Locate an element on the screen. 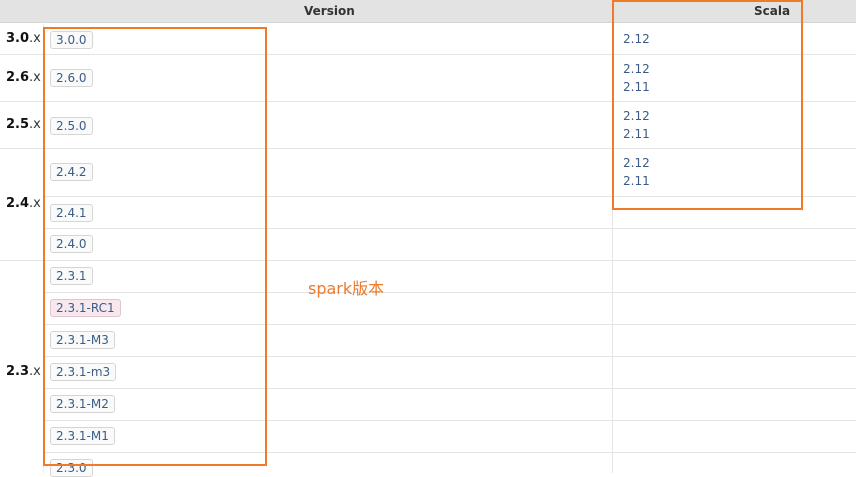 This screenshot has height=477, width=856. version-column-header: Version is located at coordinates (329, 11).